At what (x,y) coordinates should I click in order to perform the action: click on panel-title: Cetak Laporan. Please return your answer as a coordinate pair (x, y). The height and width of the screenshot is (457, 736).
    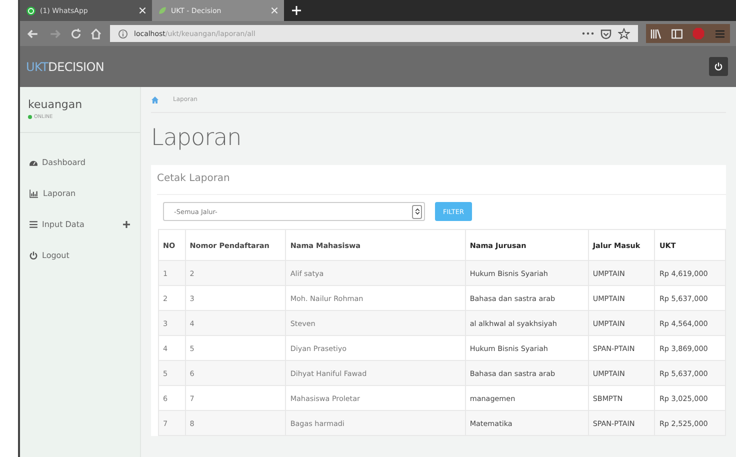
    Looking at the image, I should click on (441, 180).